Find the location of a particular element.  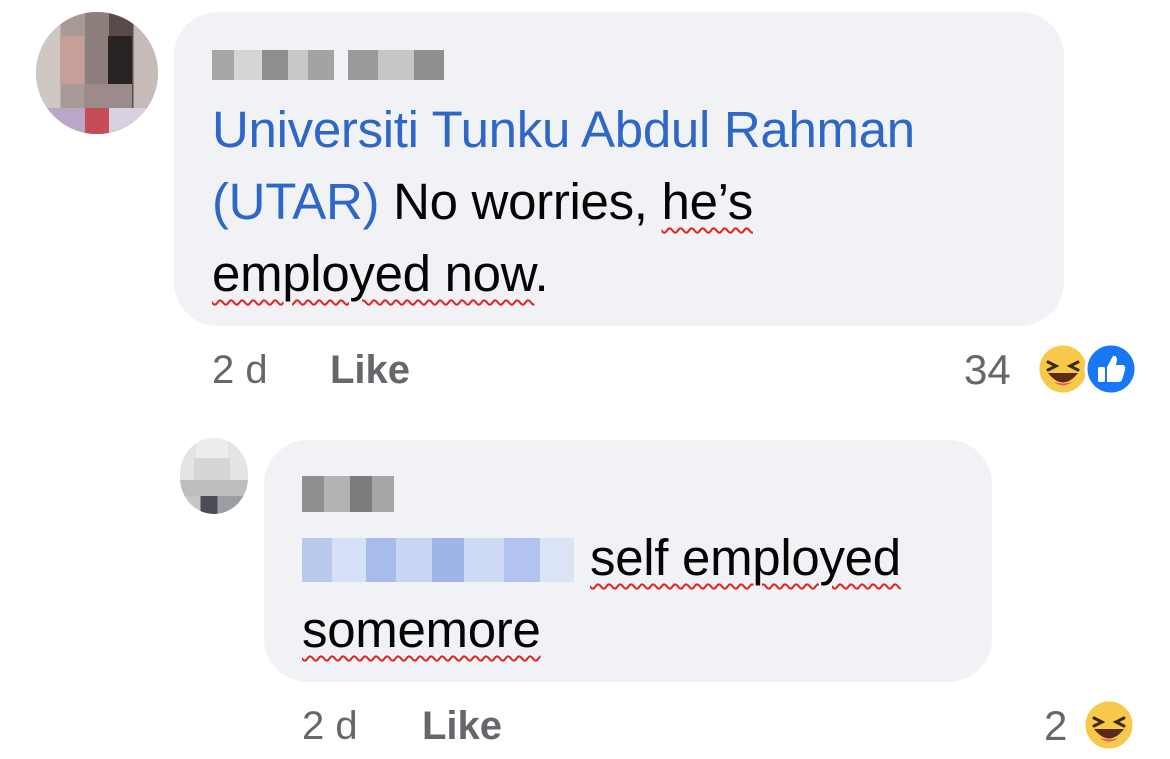

comment-text-line-2: (UTAR) No worries, he’s is located at coordinates (482, 202).